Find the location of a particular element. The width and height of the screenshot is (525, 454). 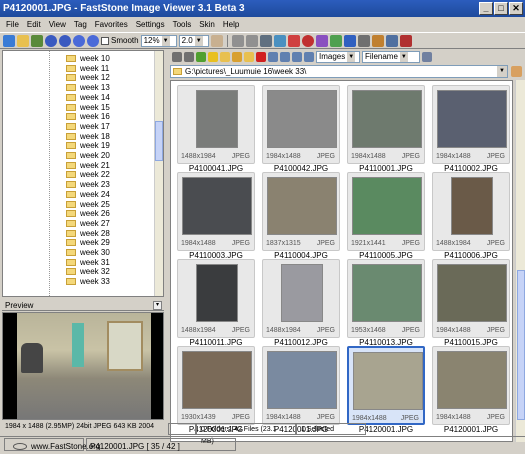

up-folder-icon is located at coordinates (189, 57).